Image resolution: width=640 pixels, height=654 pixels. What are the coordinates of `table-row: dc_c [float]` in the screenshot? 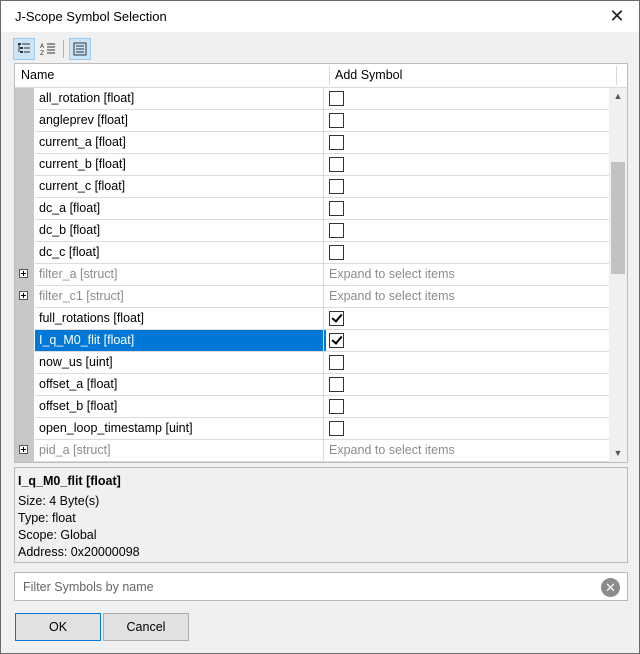 It's located at (312, 253).